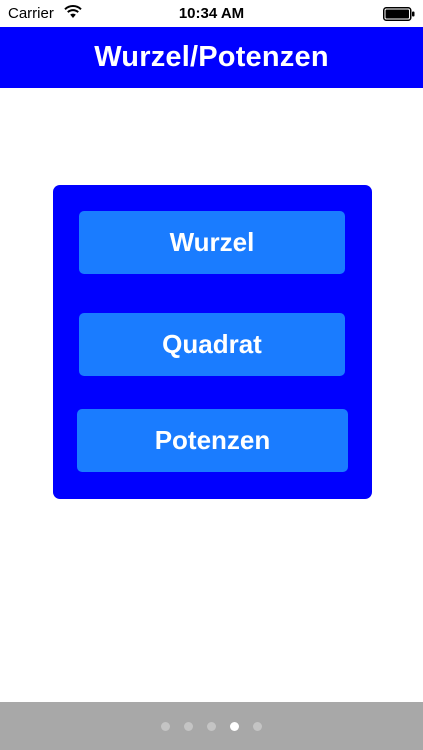  I want to click on quadrat-button: Quadrat, so click(212, 344).